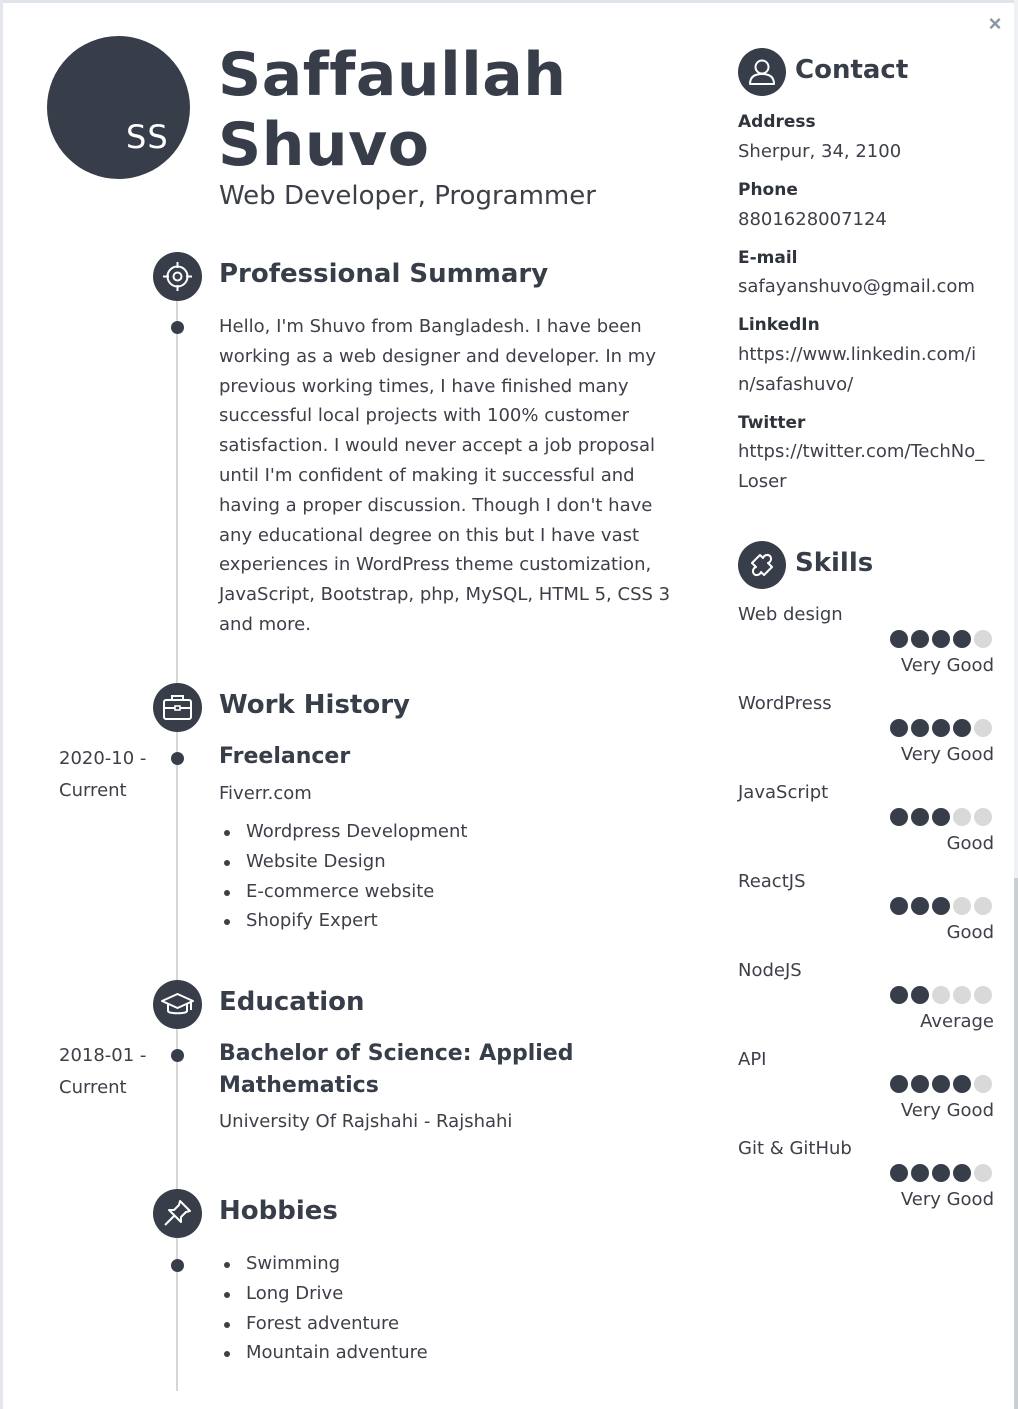 The height and width of the screenshot is (1409, 1018). Describe the element at coordinates (866, 1089) in the screenshot. I see `skill-item: API Very Good` at that location.